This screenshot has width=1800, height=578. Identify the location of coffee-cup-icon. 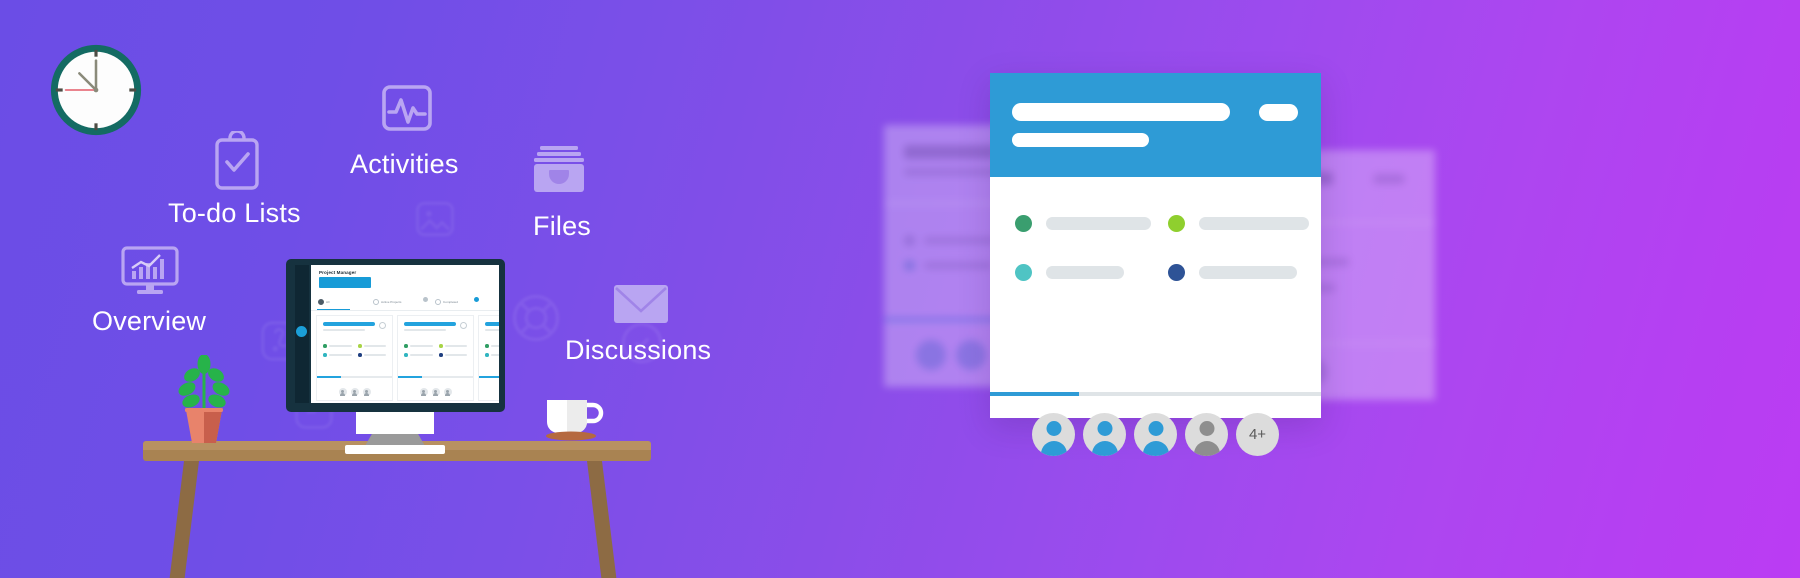
(574, 418).